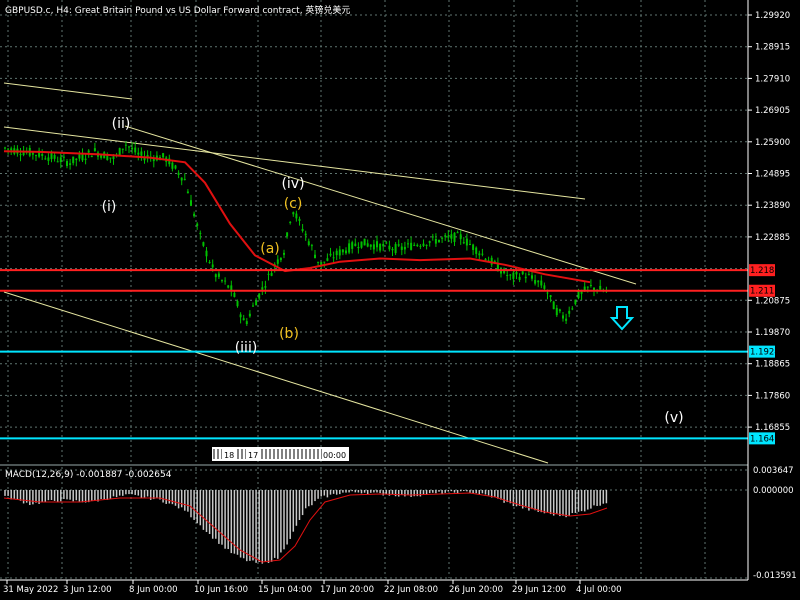 The width and height of the screenshot is (800, 600). What do you see at coordinates (411, 590) in the screenshot?
I see `time-label: 22 Jun 08:00` at bounding box center [411, 590].